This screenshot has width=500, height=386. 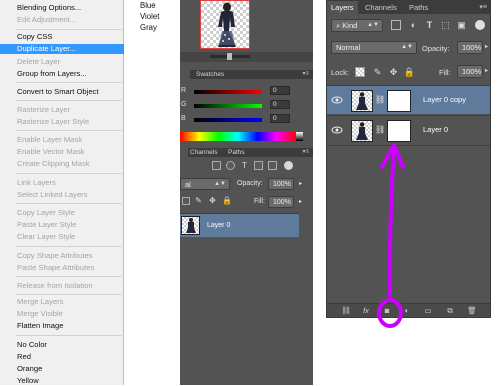 I want to click on menu-item-link-layers: Link Layers, so click(x=36, y=182).